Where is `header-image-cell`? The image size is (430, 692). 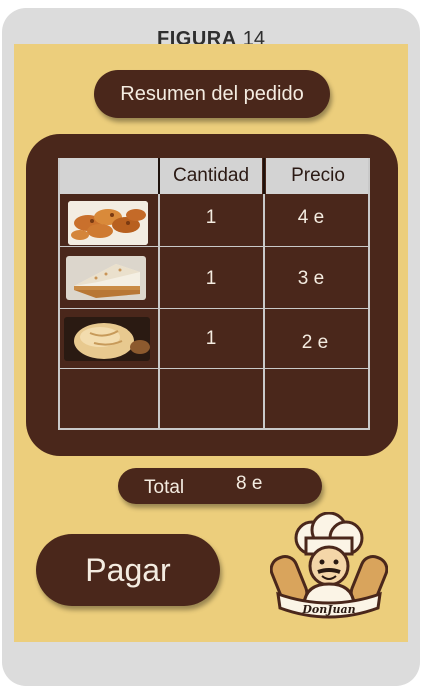 header-image-cell is located at coordinates (108, 176).